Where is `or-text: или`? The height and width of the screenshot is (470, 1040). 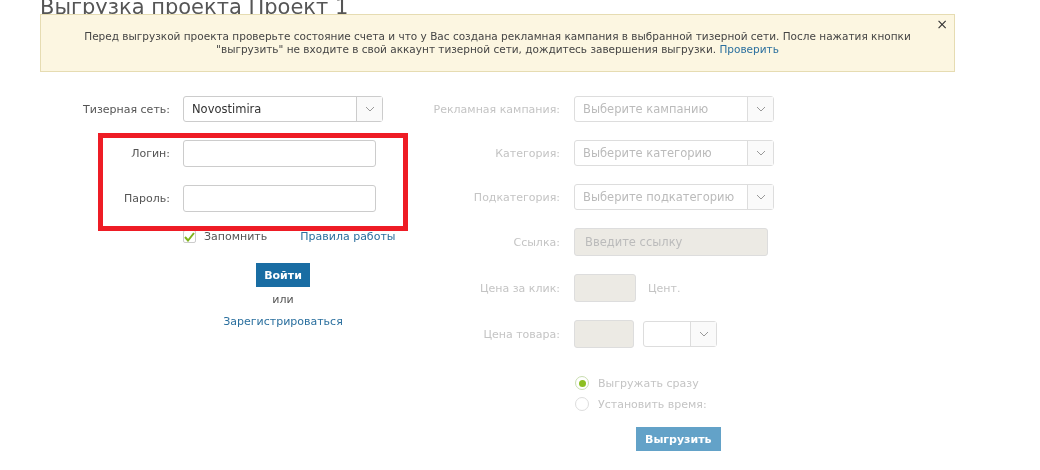
or-text: или is located at coordinates (283, 299).